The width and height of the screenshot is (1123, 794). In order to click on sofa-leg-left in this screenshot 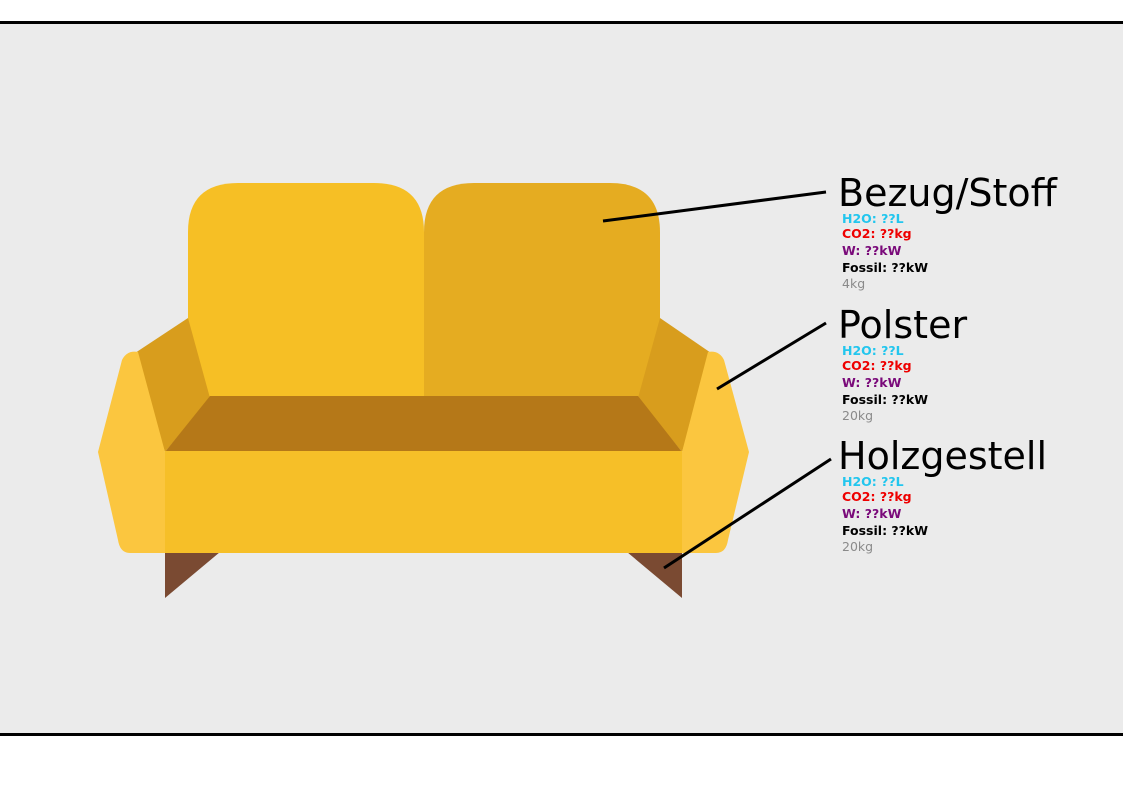, I will do `click(192, 575)`.